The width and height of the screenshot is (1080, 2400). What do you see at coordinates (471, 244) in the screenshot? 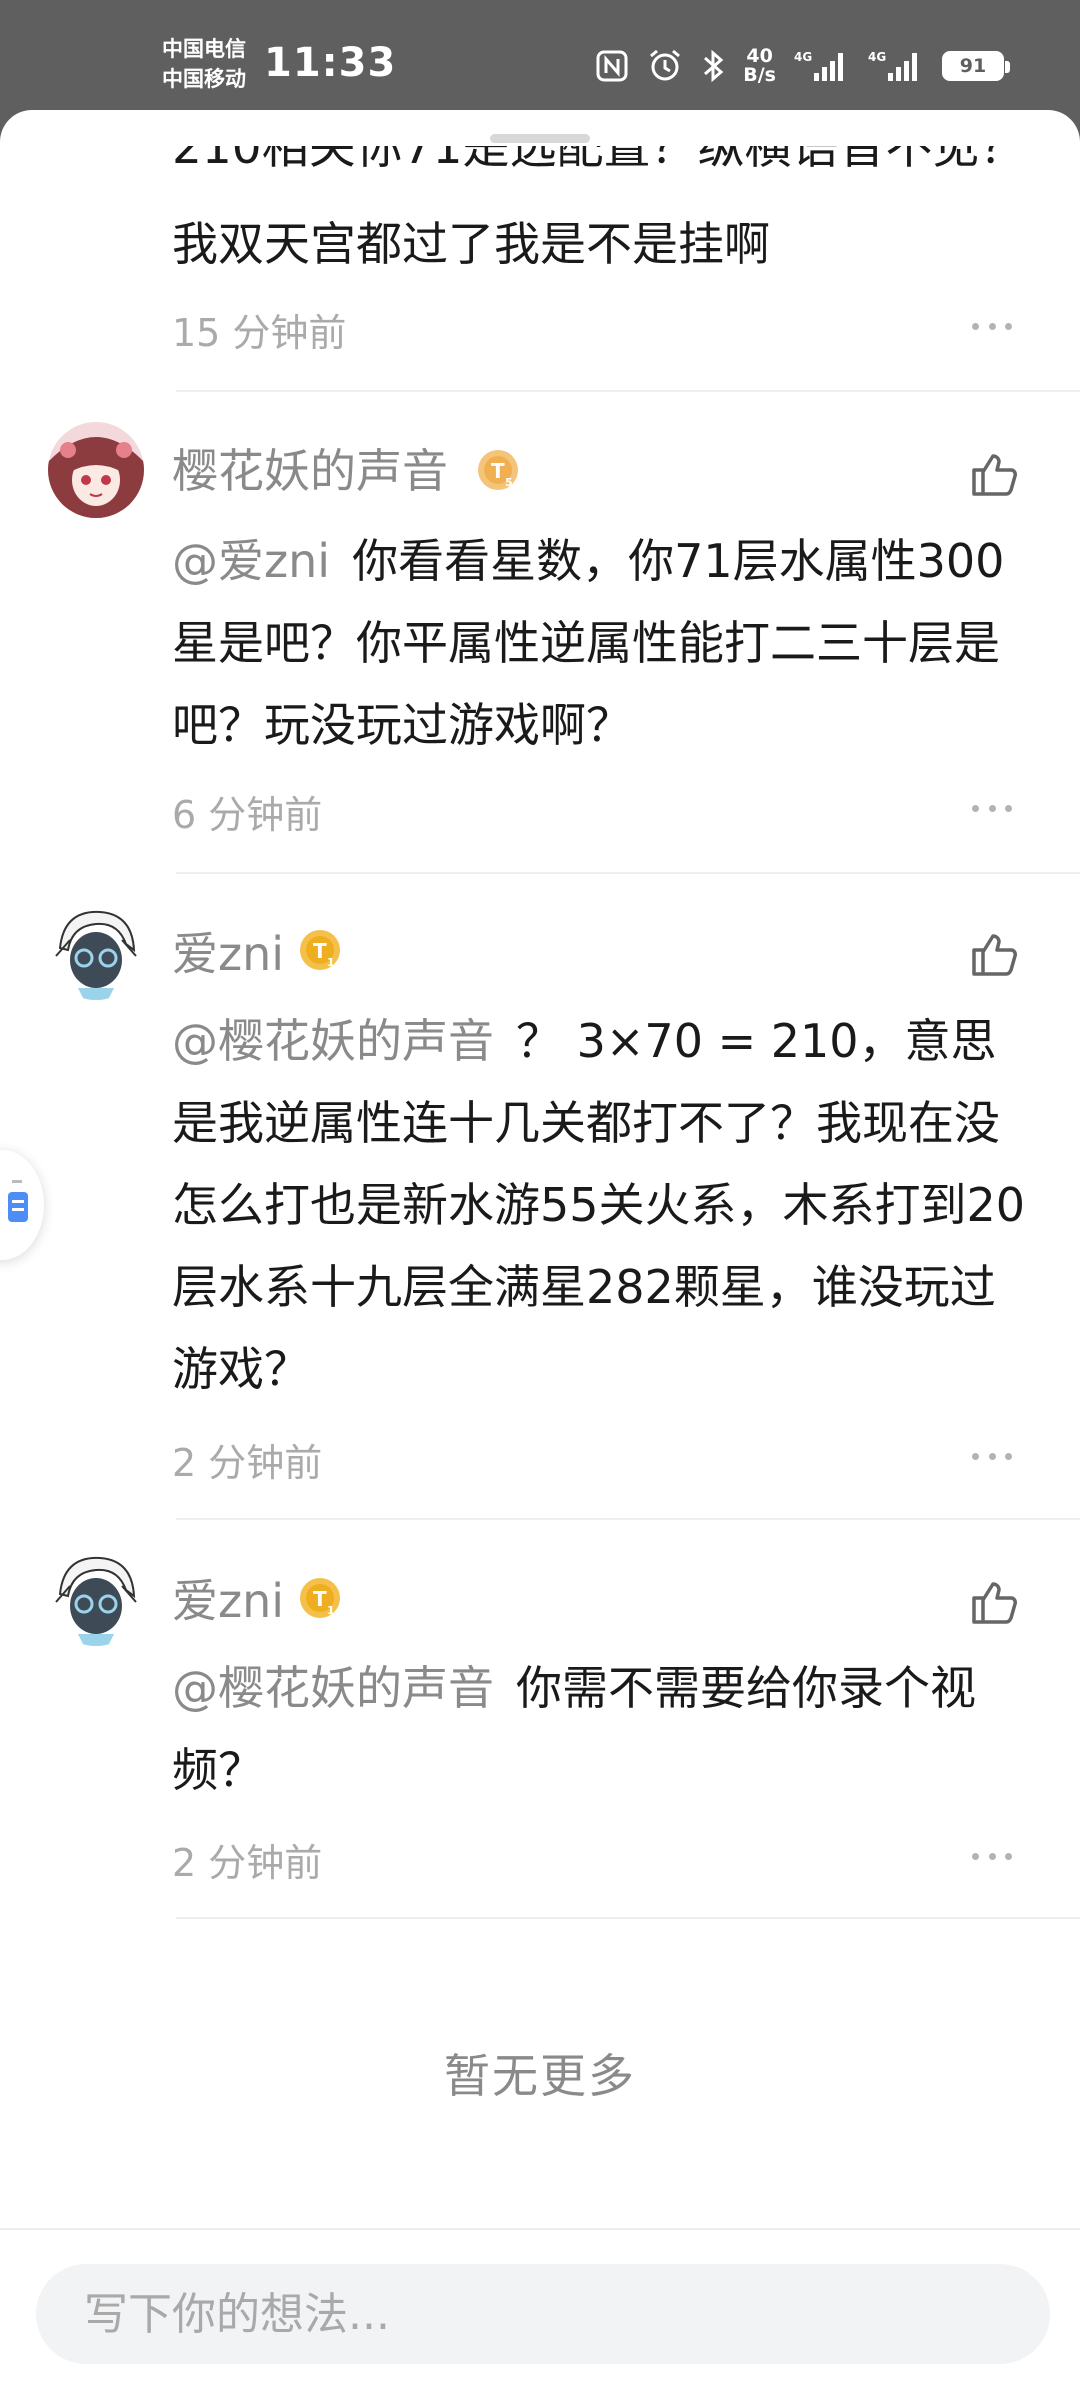
I see `comment-text: 我双天宫都过了我是不是挂啊` at bounding box center [471, 244].